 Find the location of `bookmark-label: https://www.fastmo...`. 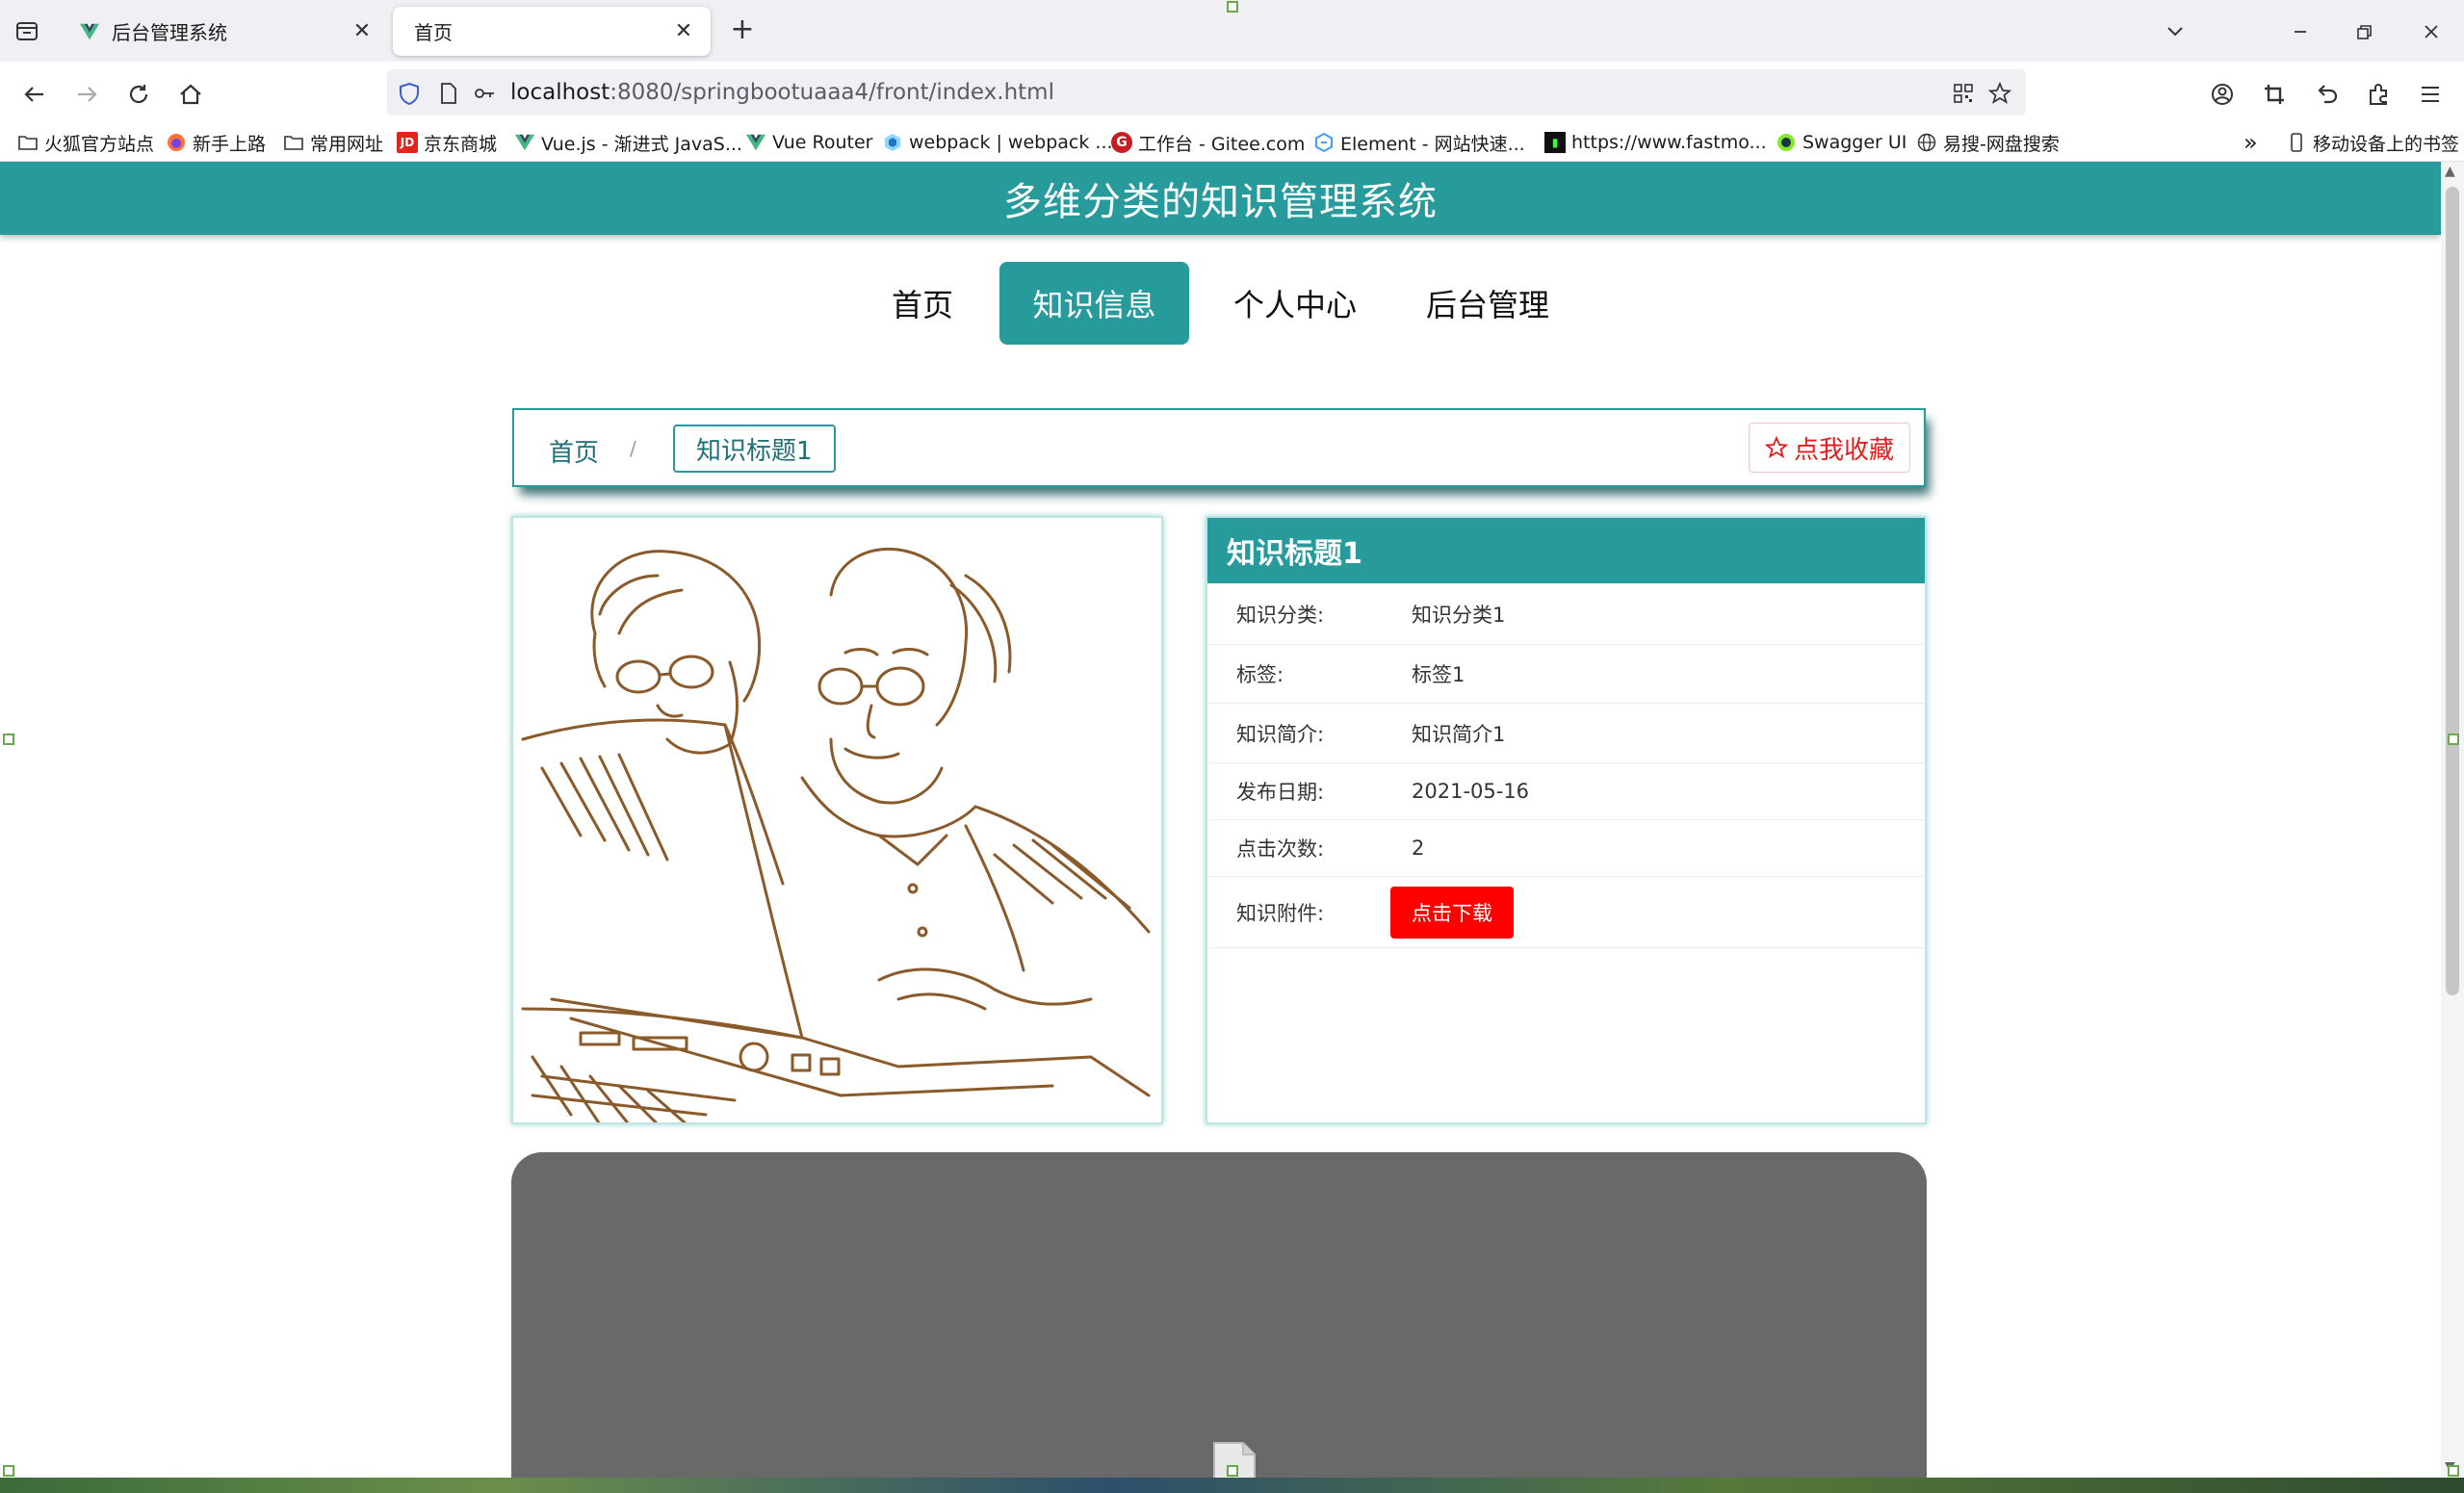

bookmark-label: https://www.fastmo... is located at coordinates (1669, 142).